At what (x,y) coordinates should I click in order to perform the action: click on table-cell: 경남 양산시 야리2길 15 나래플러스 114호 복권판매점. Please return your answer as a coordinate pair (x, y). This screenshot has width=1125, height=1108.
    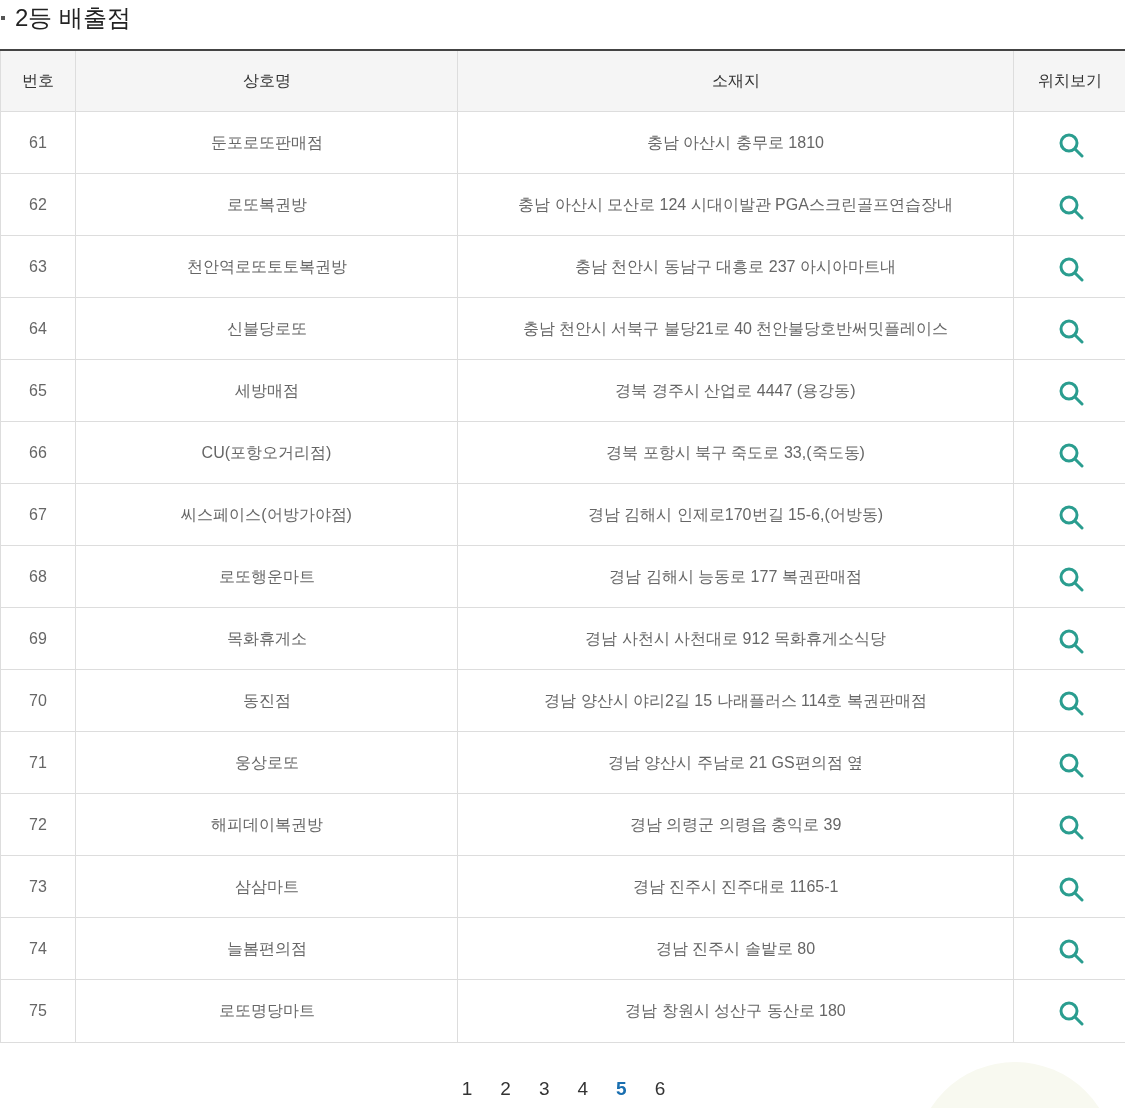
    Looking at the image, I should click on (736, 700).